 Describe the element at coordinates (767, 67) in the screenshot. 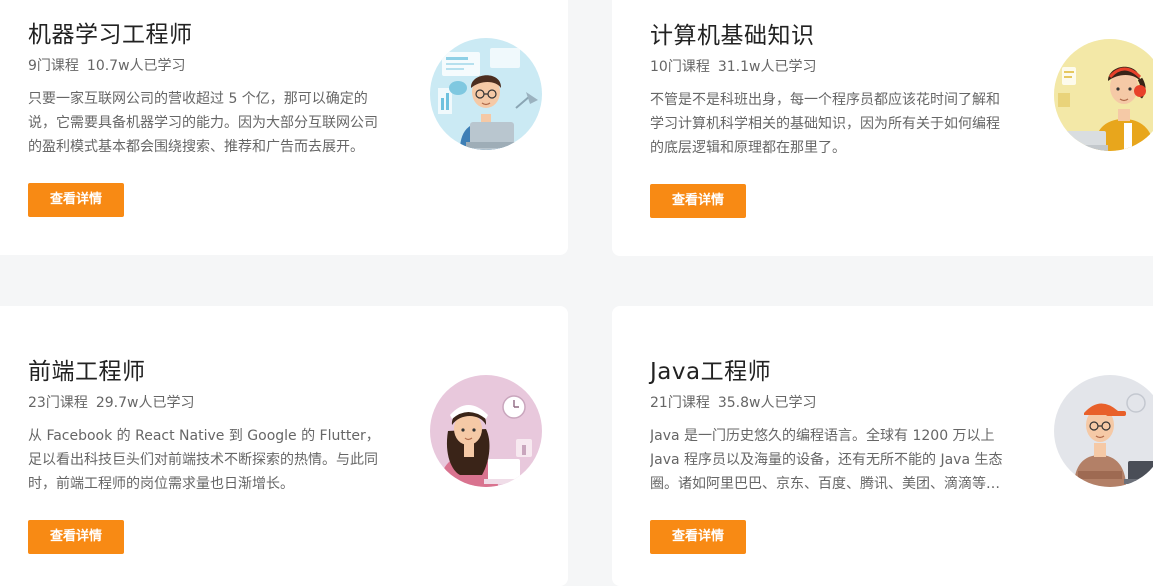

I see `learner-count: 31.1w人已学习` at that location.